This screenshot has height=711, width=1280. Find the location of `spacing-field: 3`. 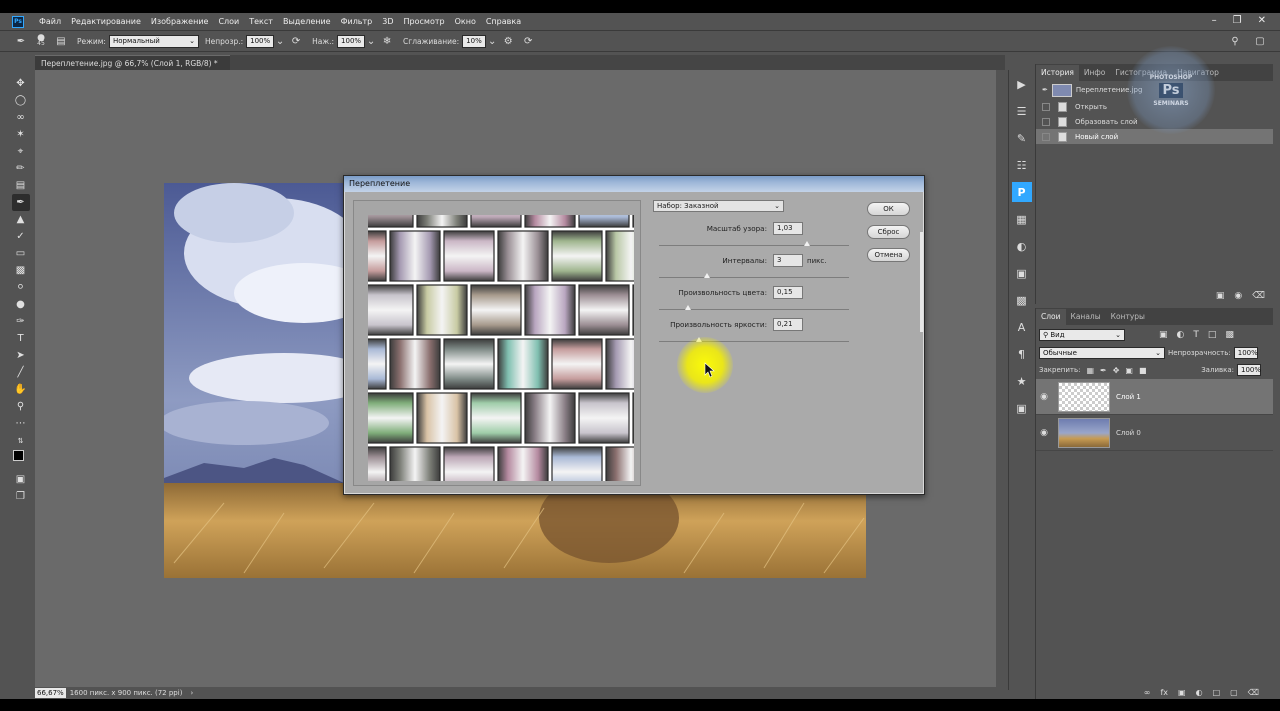

spacing-field: 3 is located at coordinates (788, 260).